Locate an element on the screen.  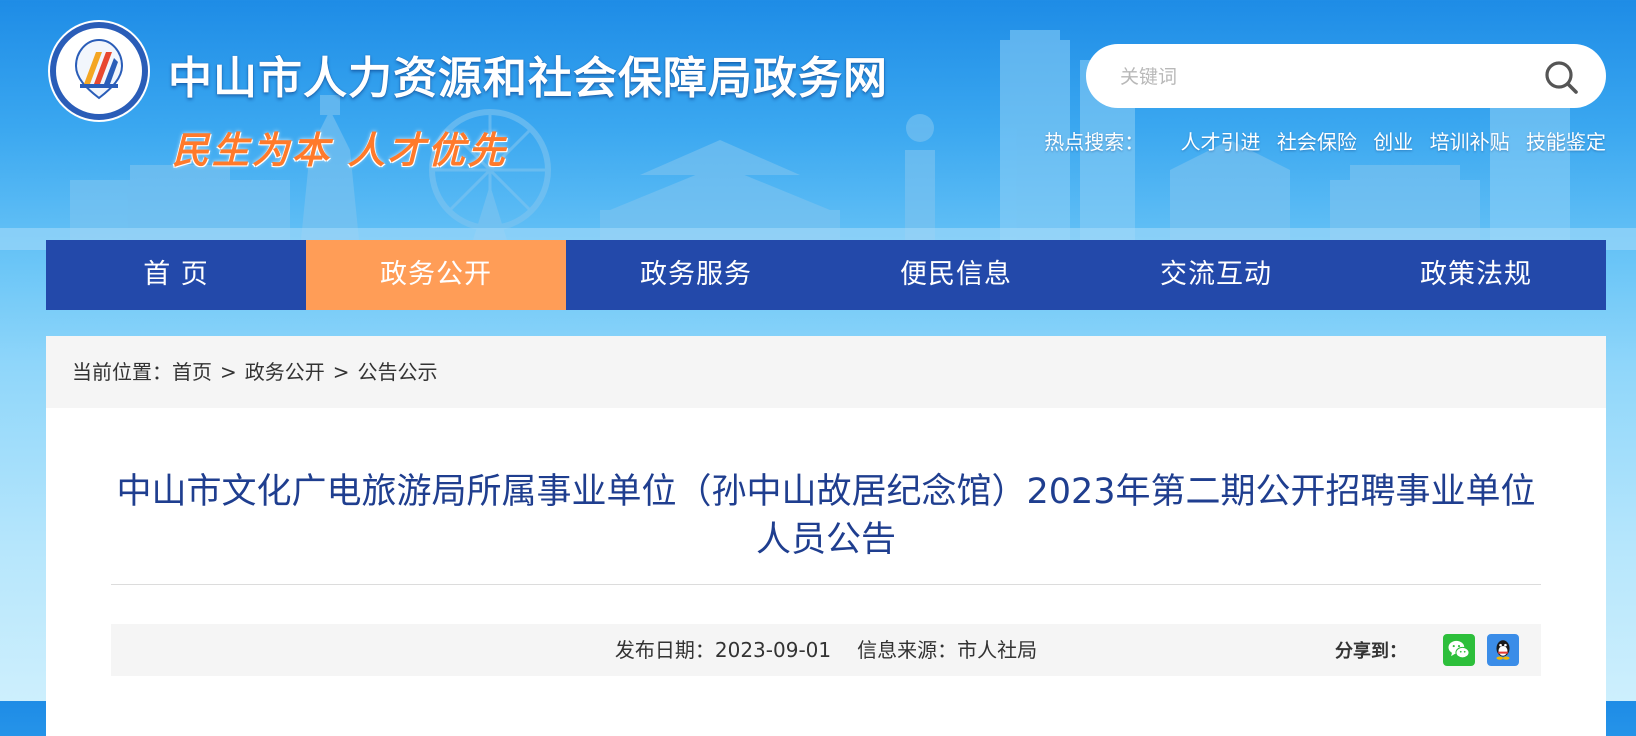
search-box is located at coordinates (1346, 76).